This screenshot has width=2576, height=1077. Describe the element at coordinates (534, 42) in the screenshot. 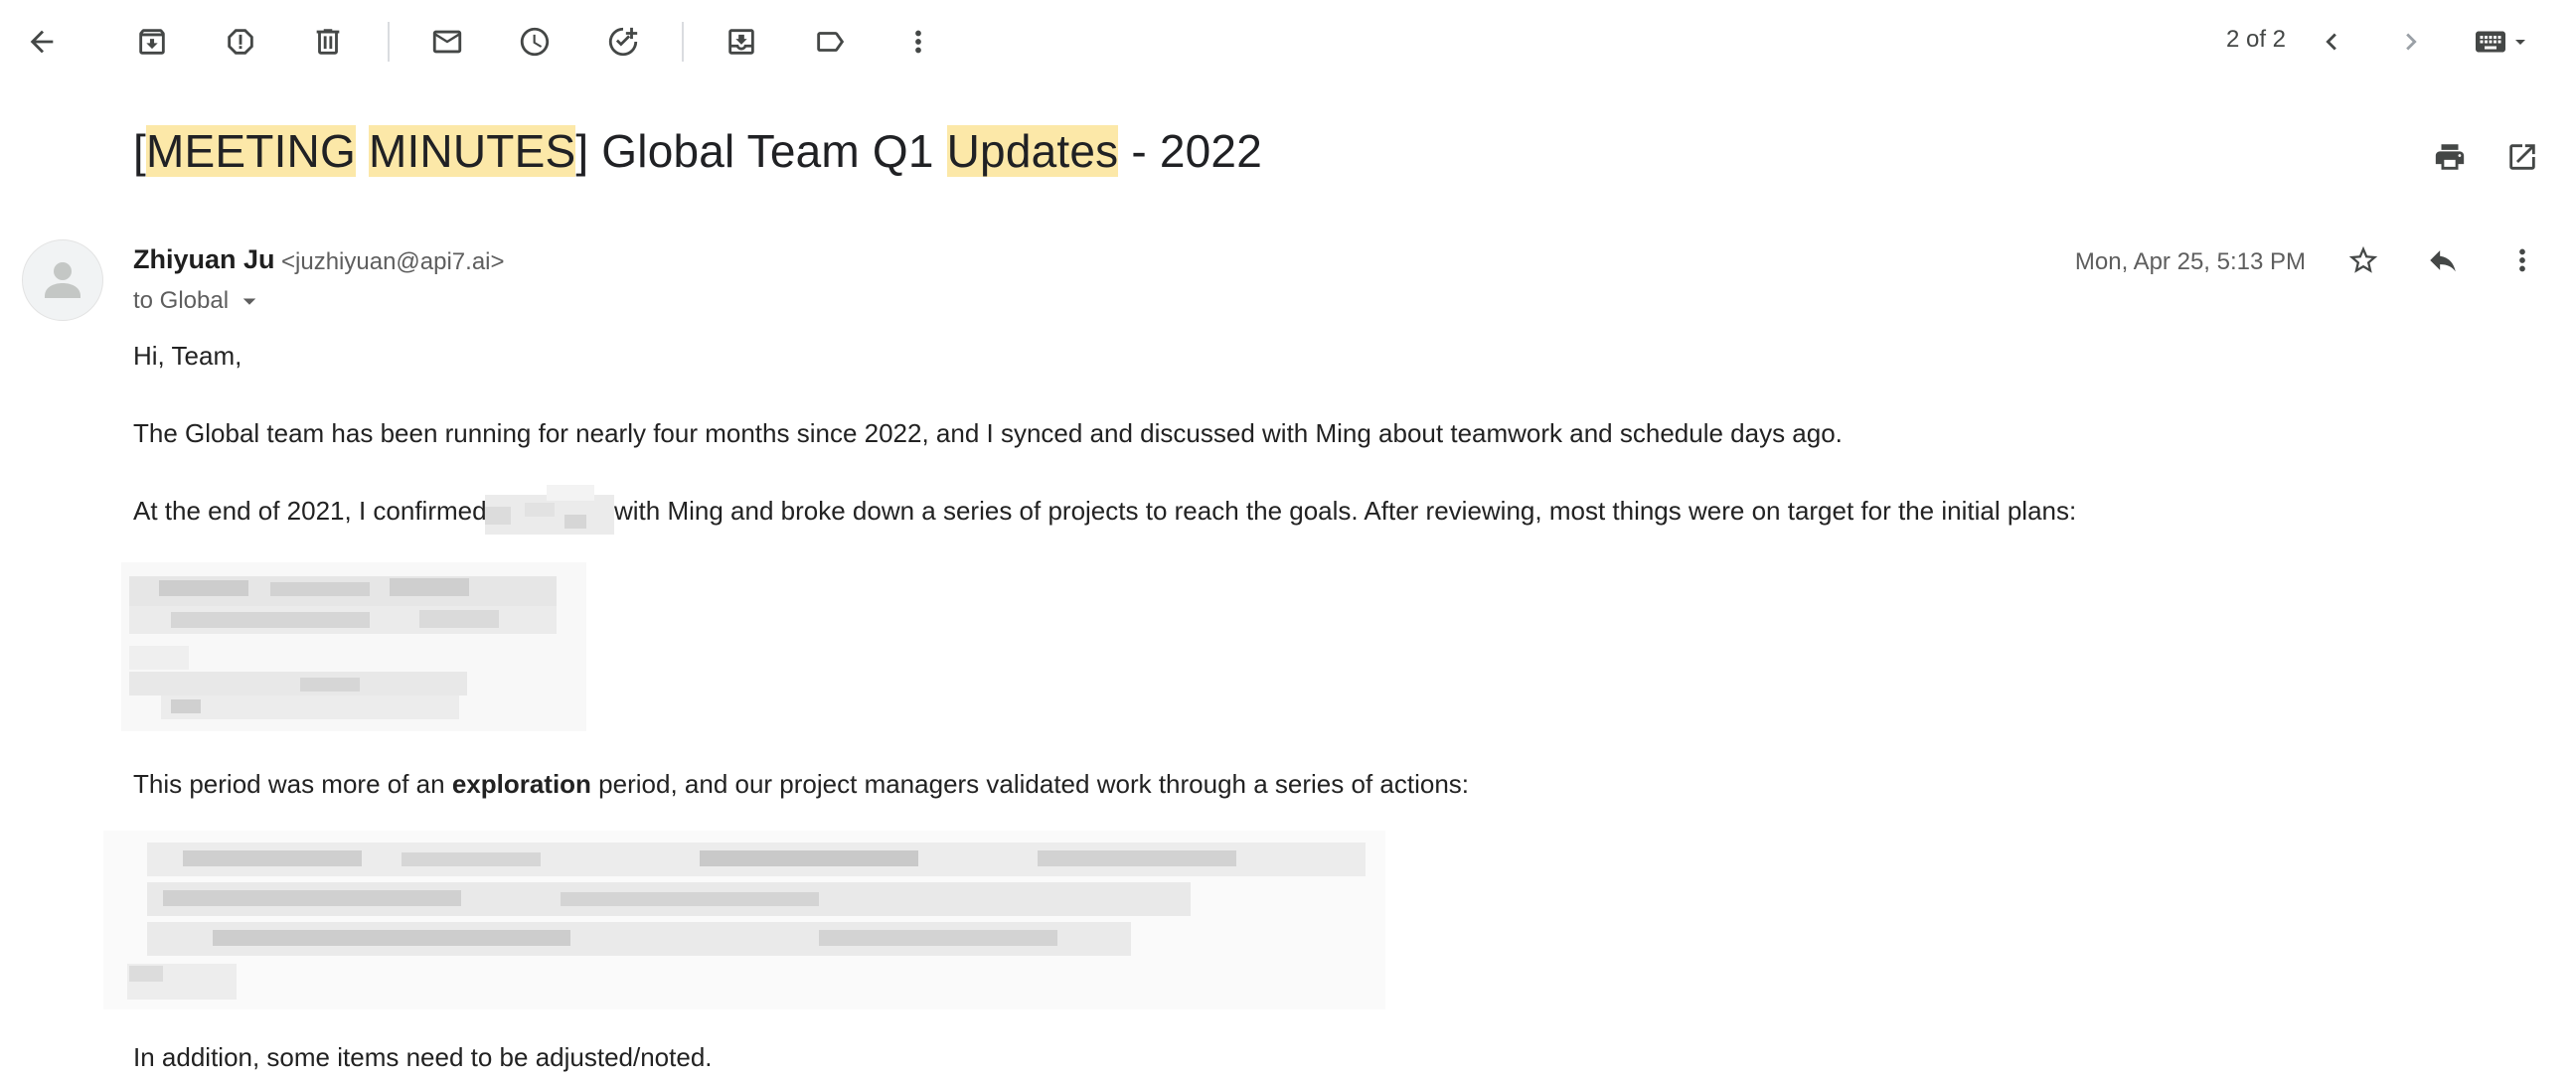

I see `snooze-icon` at that location.